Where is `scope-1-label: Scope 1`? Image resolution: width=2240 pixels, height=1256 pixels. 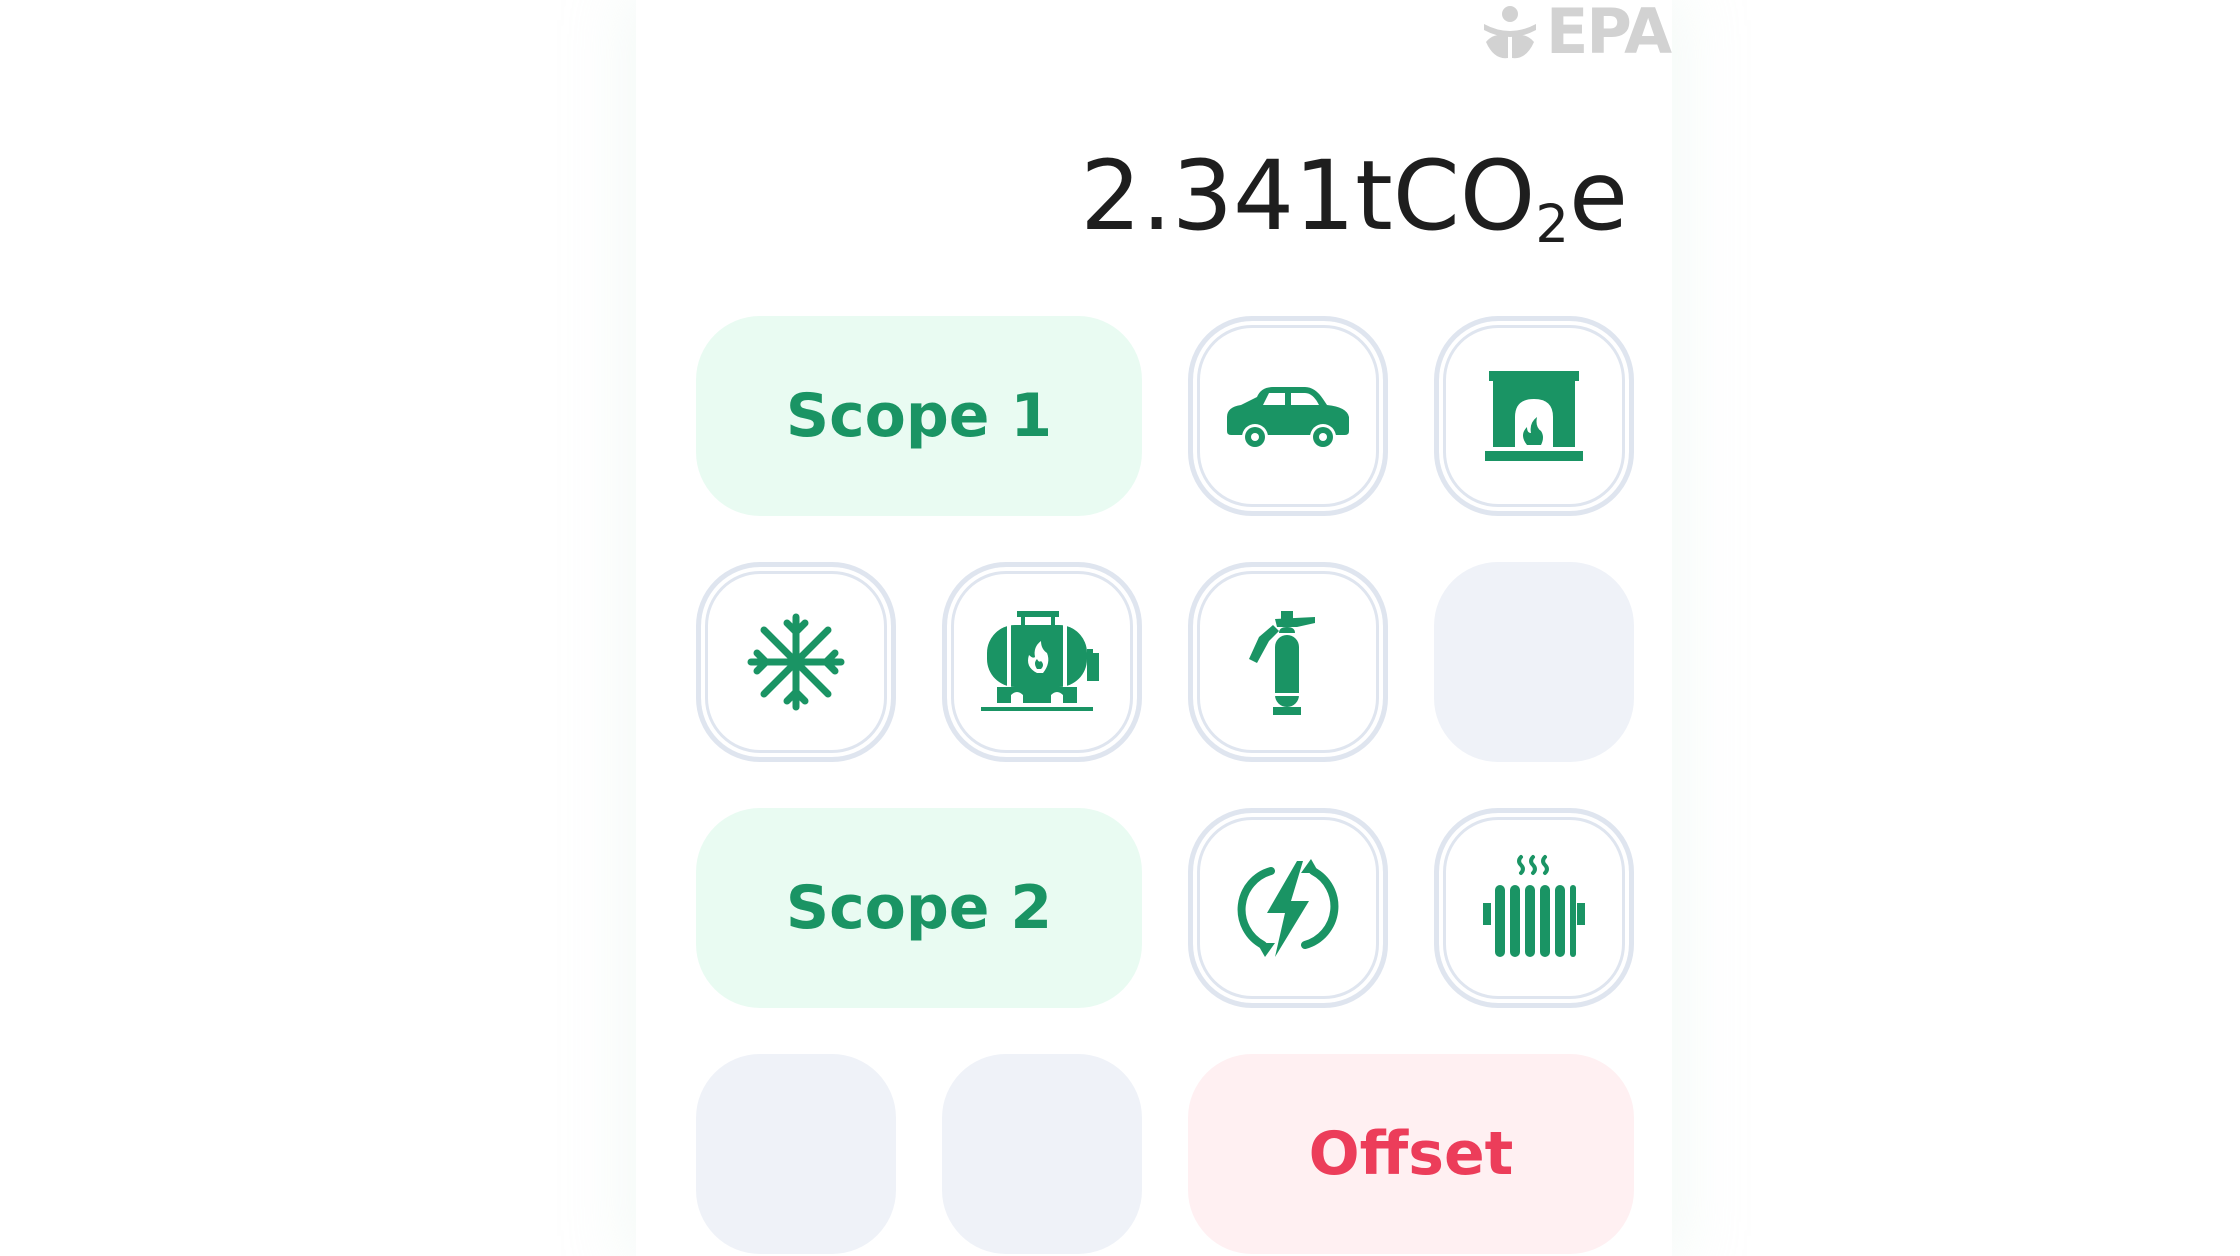 scope-1-label: Scope 1 is located at coordinates (919, 416).